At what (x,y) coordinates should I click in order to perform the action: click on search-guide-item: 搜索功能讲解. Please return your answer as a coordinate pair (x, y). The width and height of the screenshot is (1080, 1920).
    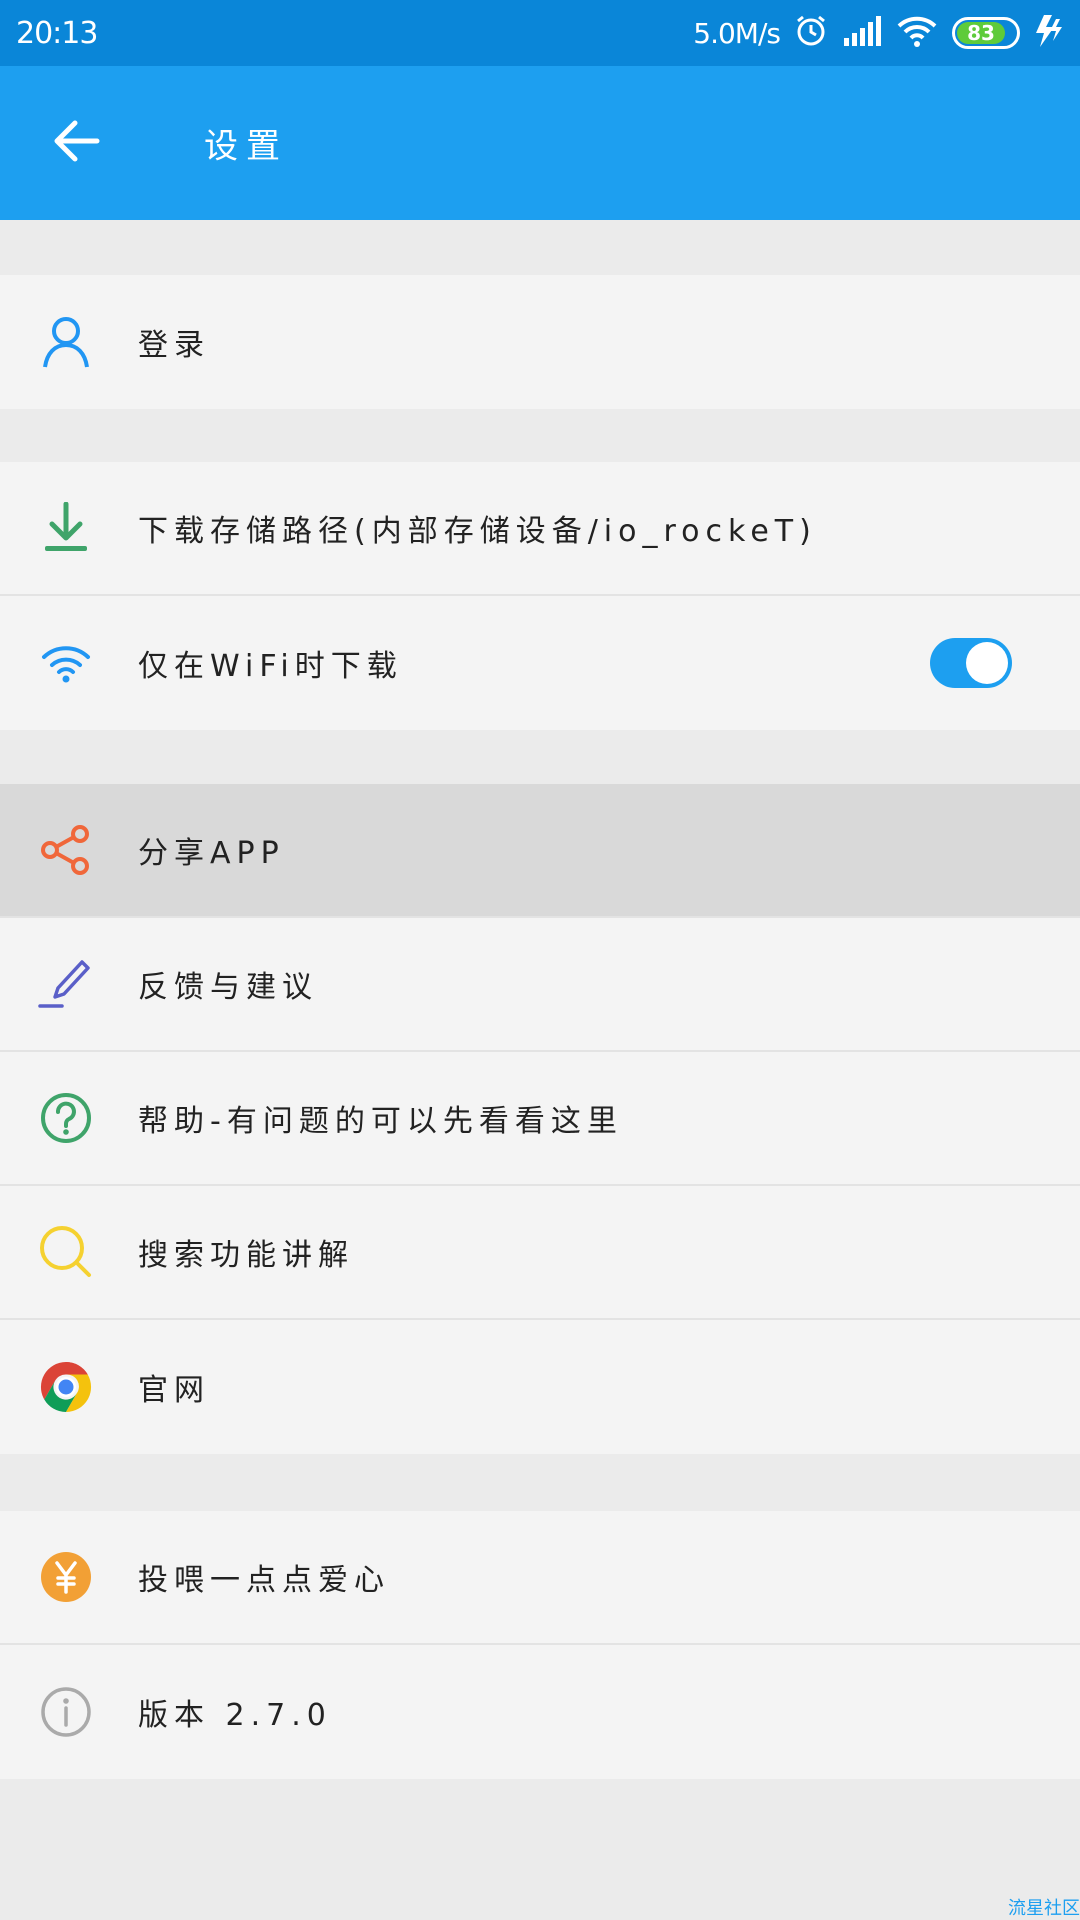
    Looking at the image, I should click on (540, 1253).